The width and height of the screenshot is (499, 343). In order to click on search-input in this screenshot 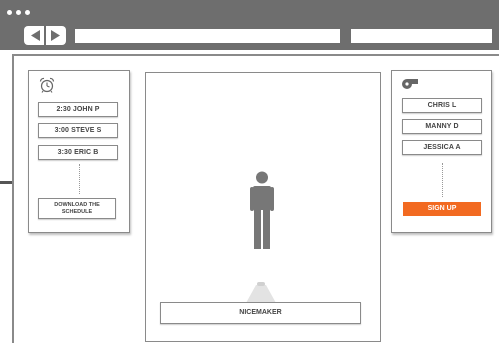, I will do `click(421, 36)`.